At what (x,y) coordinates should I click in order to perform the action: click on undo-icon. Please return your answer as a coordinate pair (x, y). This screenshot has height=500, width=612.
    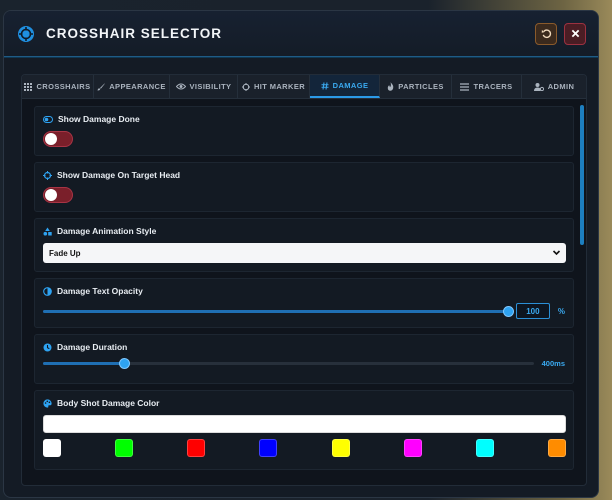
    Looking at the image, I should click on (546, 34).